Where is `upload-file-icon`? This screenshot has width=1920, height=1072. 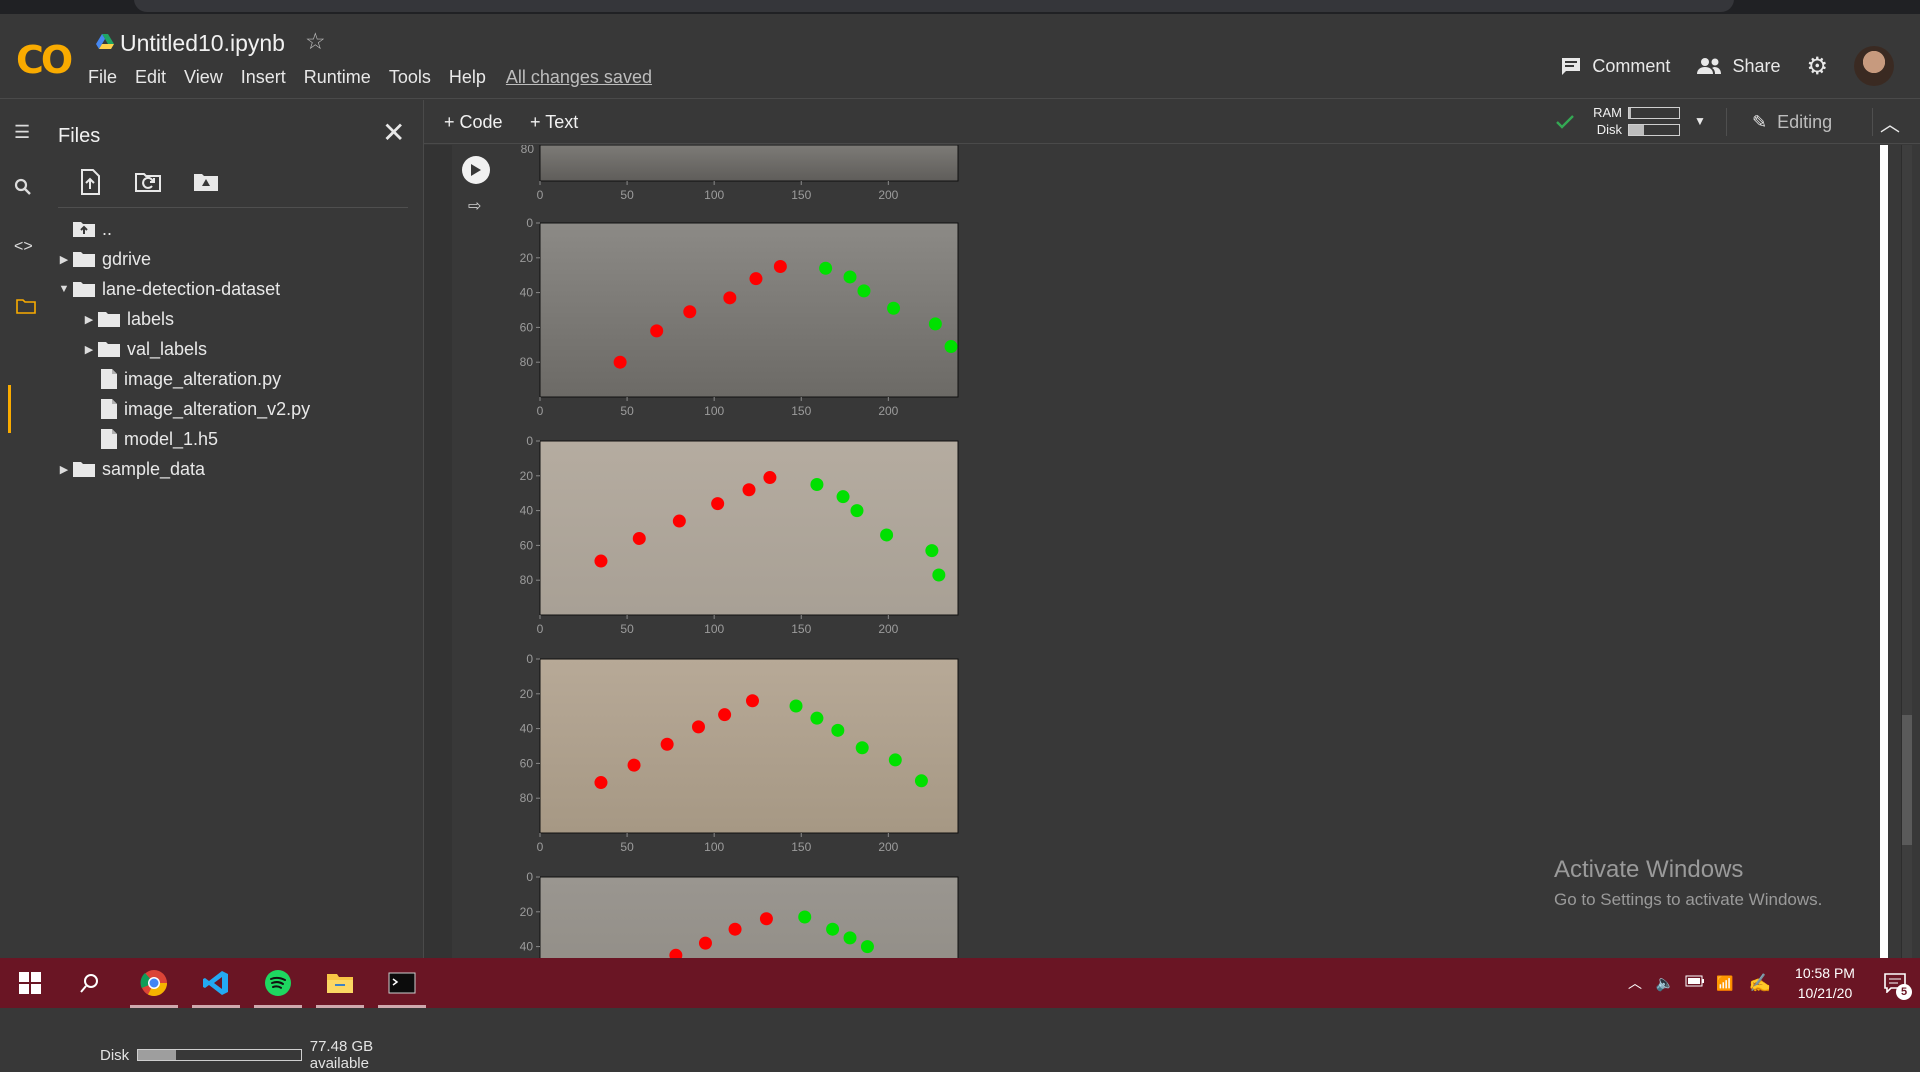 upload-file-icon is located at coordinates (90, 182).